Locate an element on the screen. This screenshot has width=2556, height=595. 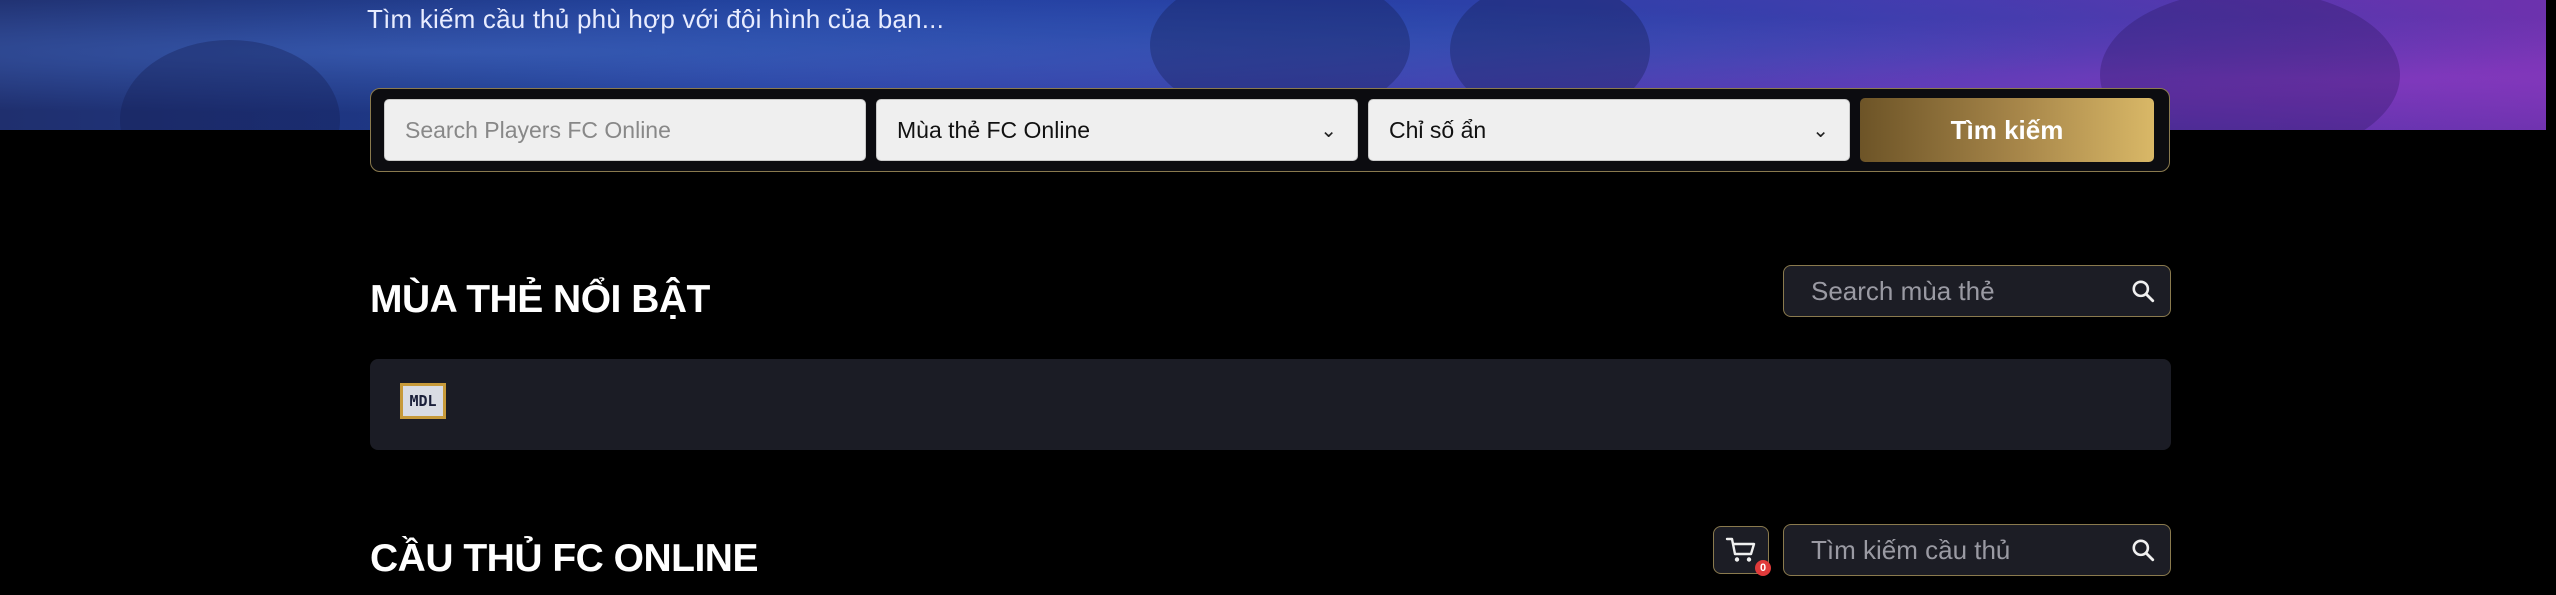
season-select-value: Mùa thẻ FC Online is located at coordinates (994, 129).